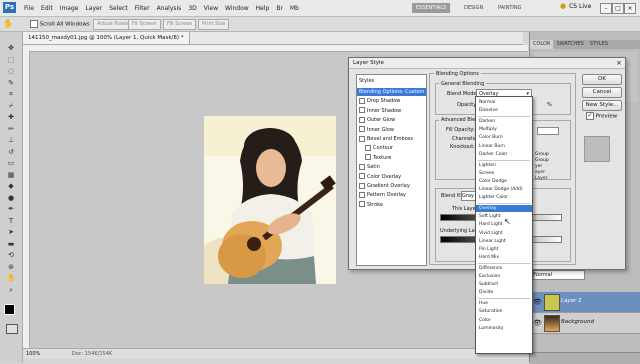  What do you see at coordinates (391, 92) in the screenshot?
I see `style-item: Blending Options: Custom` at bounding box center [391, 92].